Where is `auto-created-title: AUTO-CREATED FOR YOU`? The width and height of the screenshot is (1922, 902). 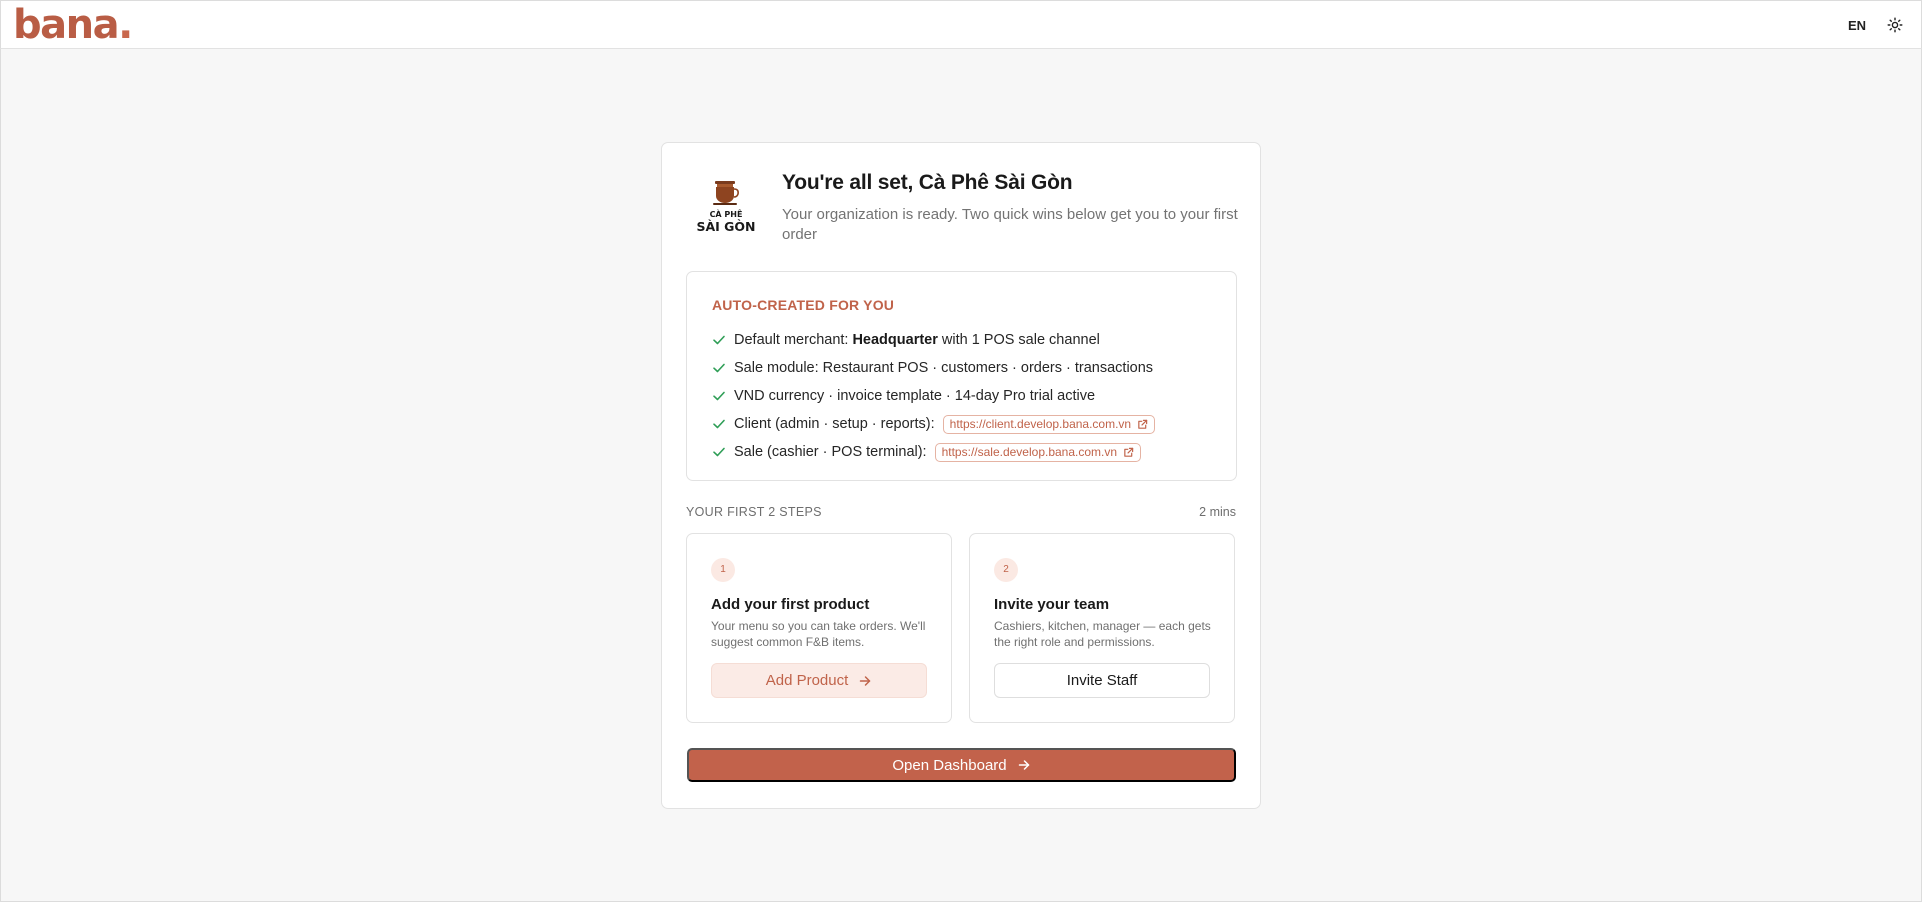 auto-created-title: AUTO-CREATED FOR YOU is located at coordinates (803, 305).